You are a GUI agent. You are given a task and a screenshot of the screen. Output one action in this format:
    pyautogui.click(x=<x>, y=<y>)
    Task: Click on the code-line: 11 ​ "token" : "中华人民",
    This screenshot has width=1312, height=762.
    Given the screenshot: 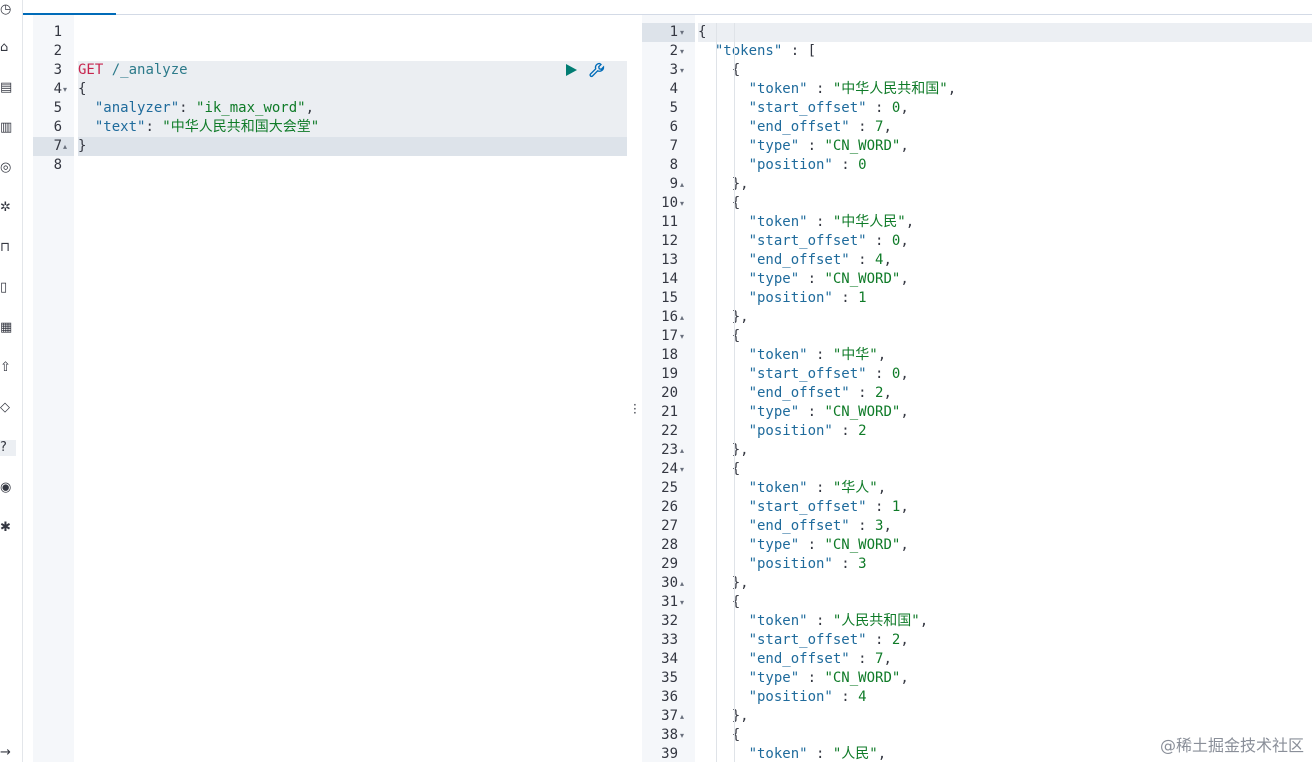 What is the action you would take?
    pyautogui.click(x=977, y=222)
    